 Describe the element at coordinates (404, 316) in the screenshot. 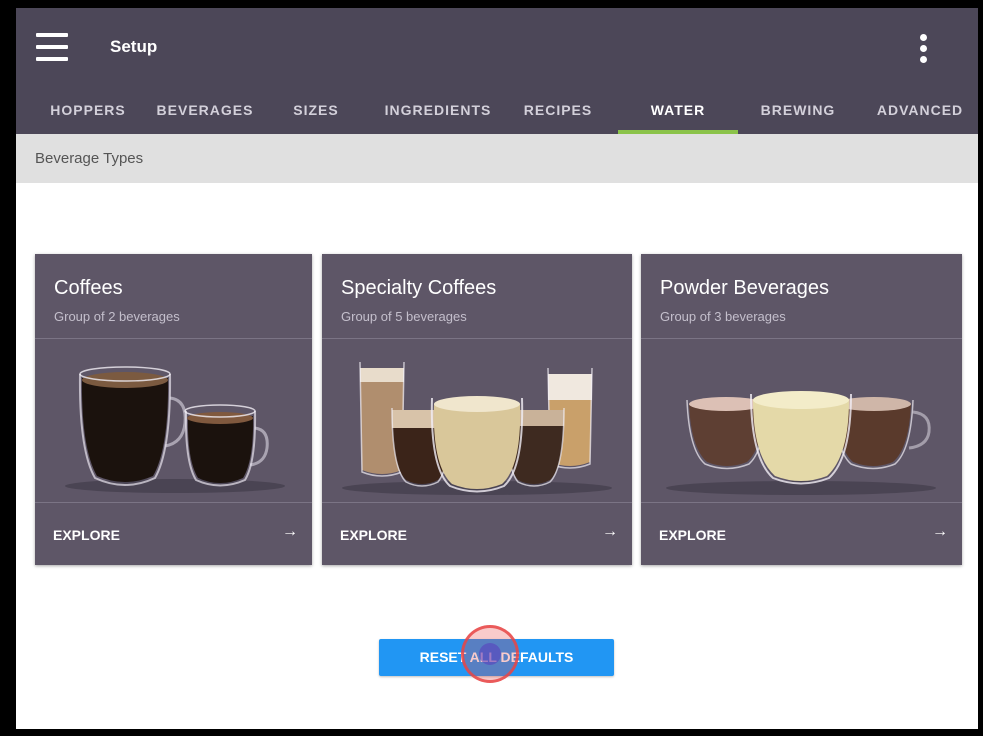

I see `card-subtitle: Group of 5 beverages` at that location.